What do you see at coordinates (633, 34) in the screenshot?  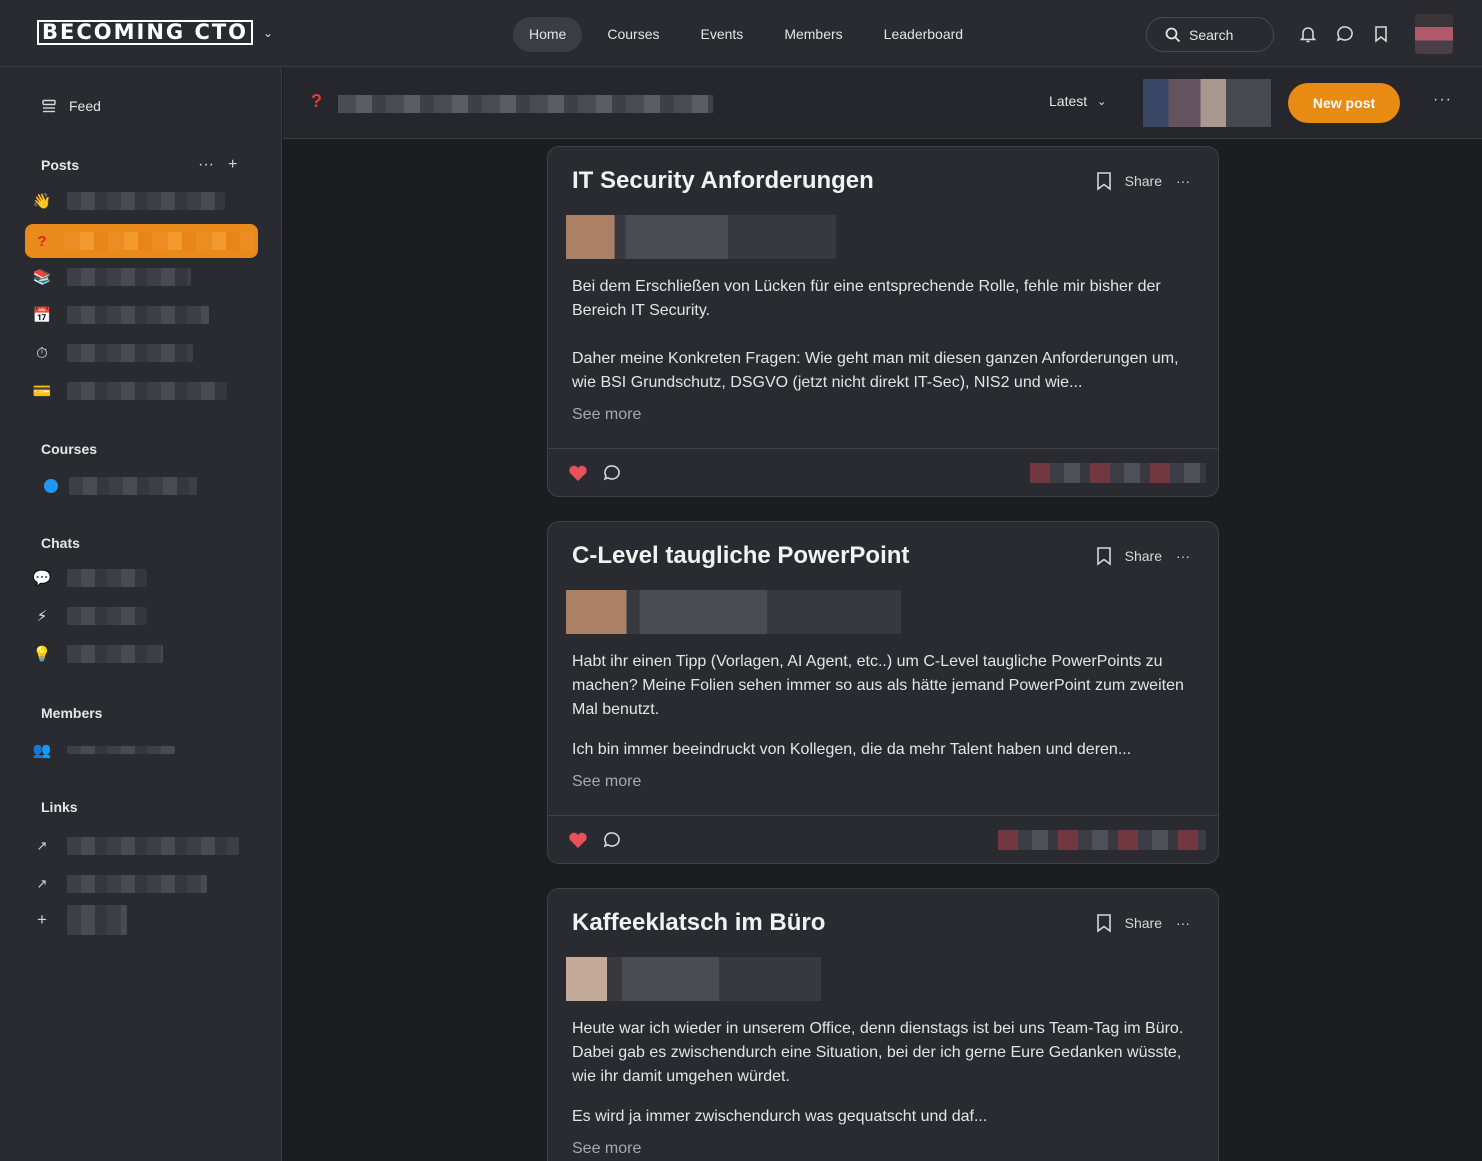 I see `nav-courses: Courses` at bounding box center [633, 34].